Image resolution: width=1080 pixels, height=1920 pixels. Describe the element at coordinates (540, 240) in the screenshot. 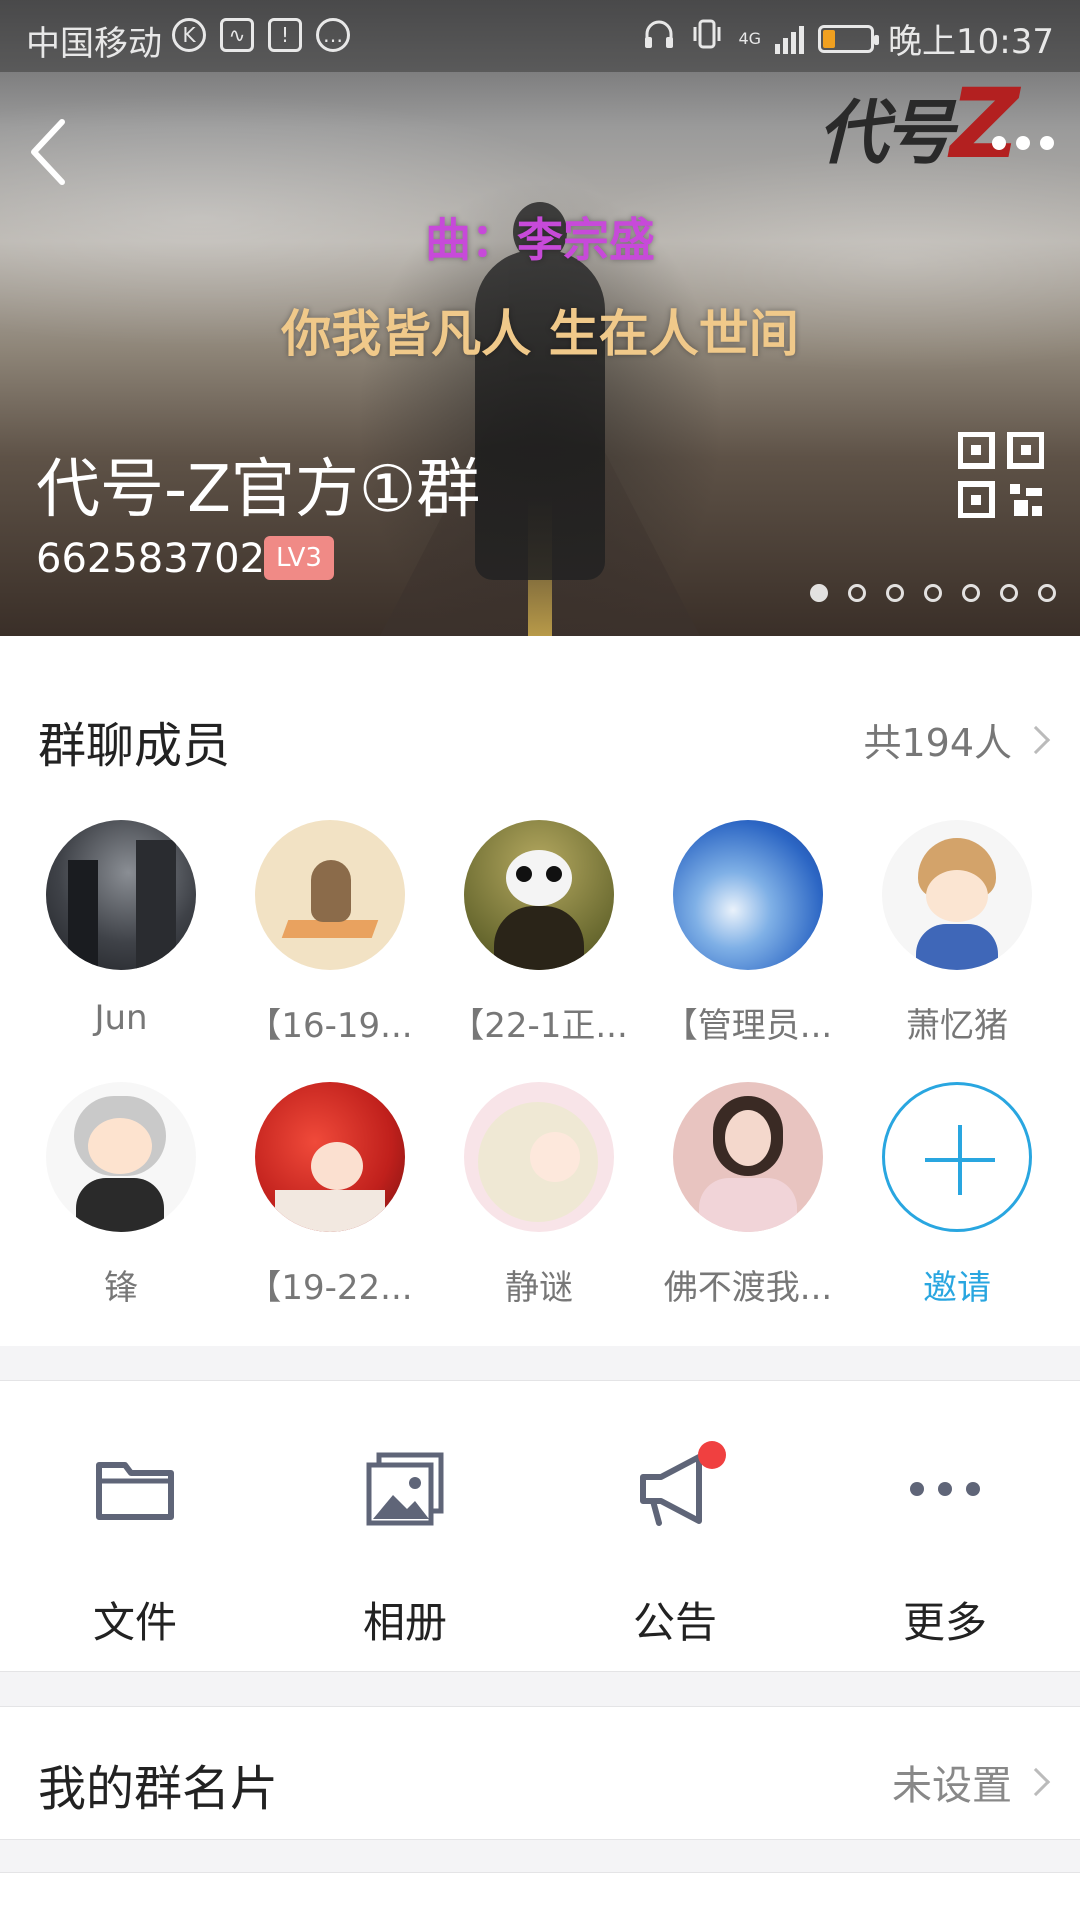

I see `cover-lyric-composer: 曲：李宗盛` at that location.